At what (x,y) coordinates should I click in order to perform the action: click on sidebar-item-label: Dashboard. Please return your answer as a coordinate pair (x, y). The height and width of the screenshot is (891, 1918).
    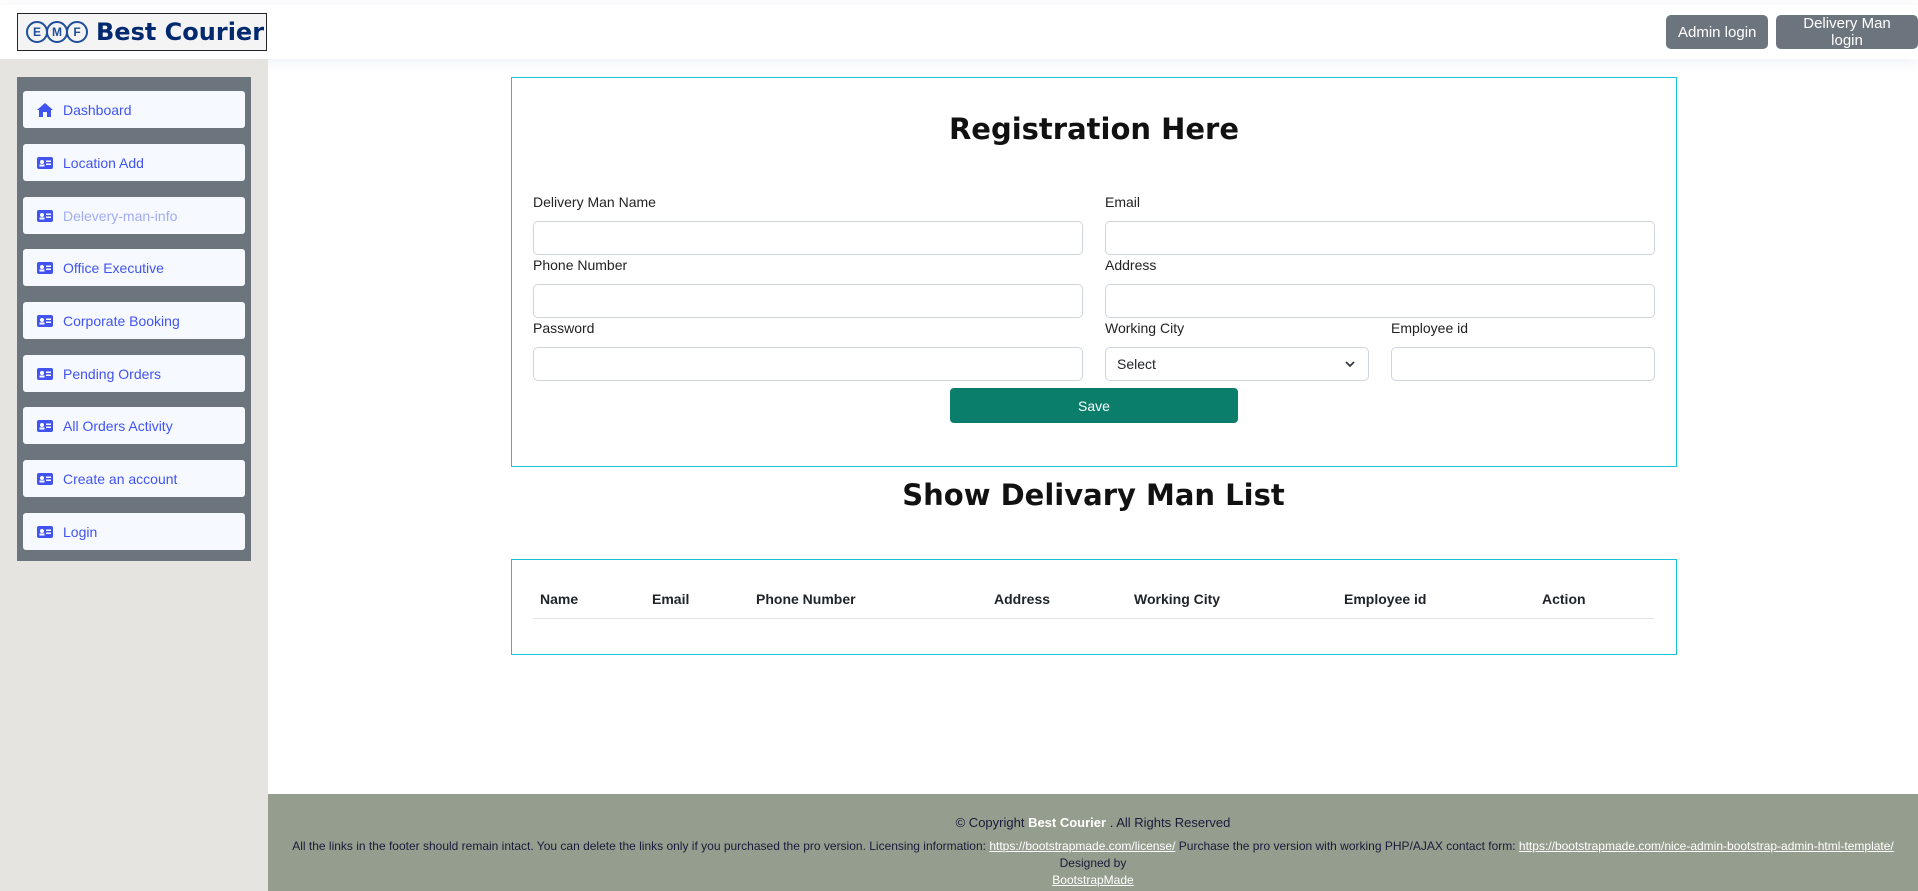
    Looking at the image, I should click on (97, 109).